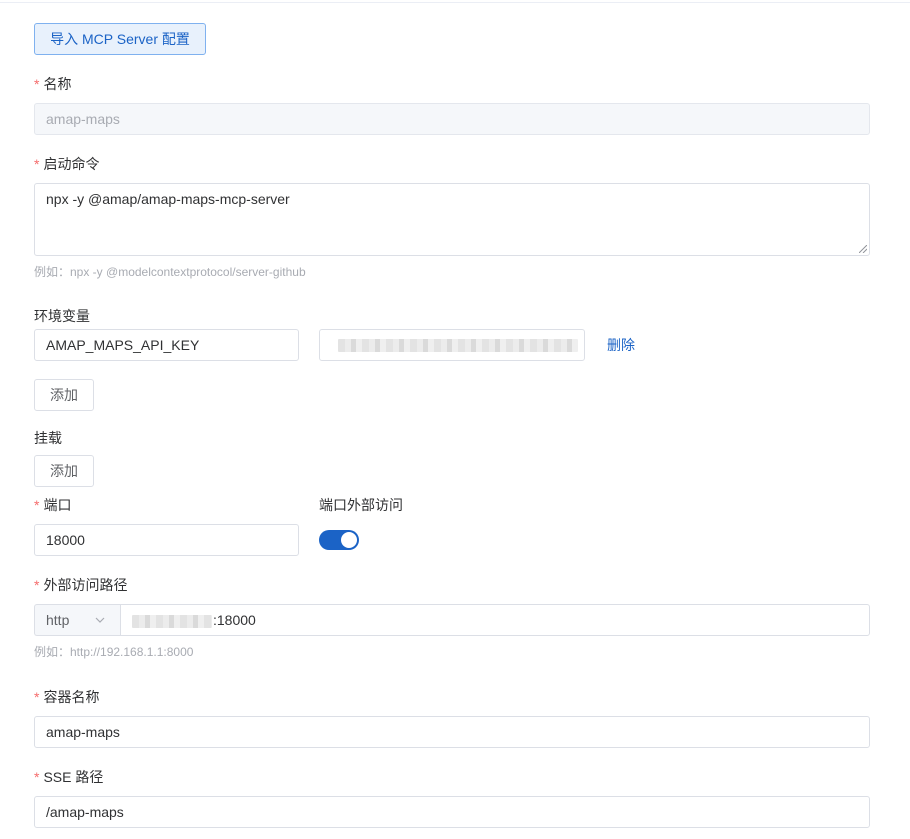 The height and width of the screenshot is (839, 910). What do you see at coordinates (172, 621) in the screenshot?
I see `redacted-host` at bounding box center [172, 621].